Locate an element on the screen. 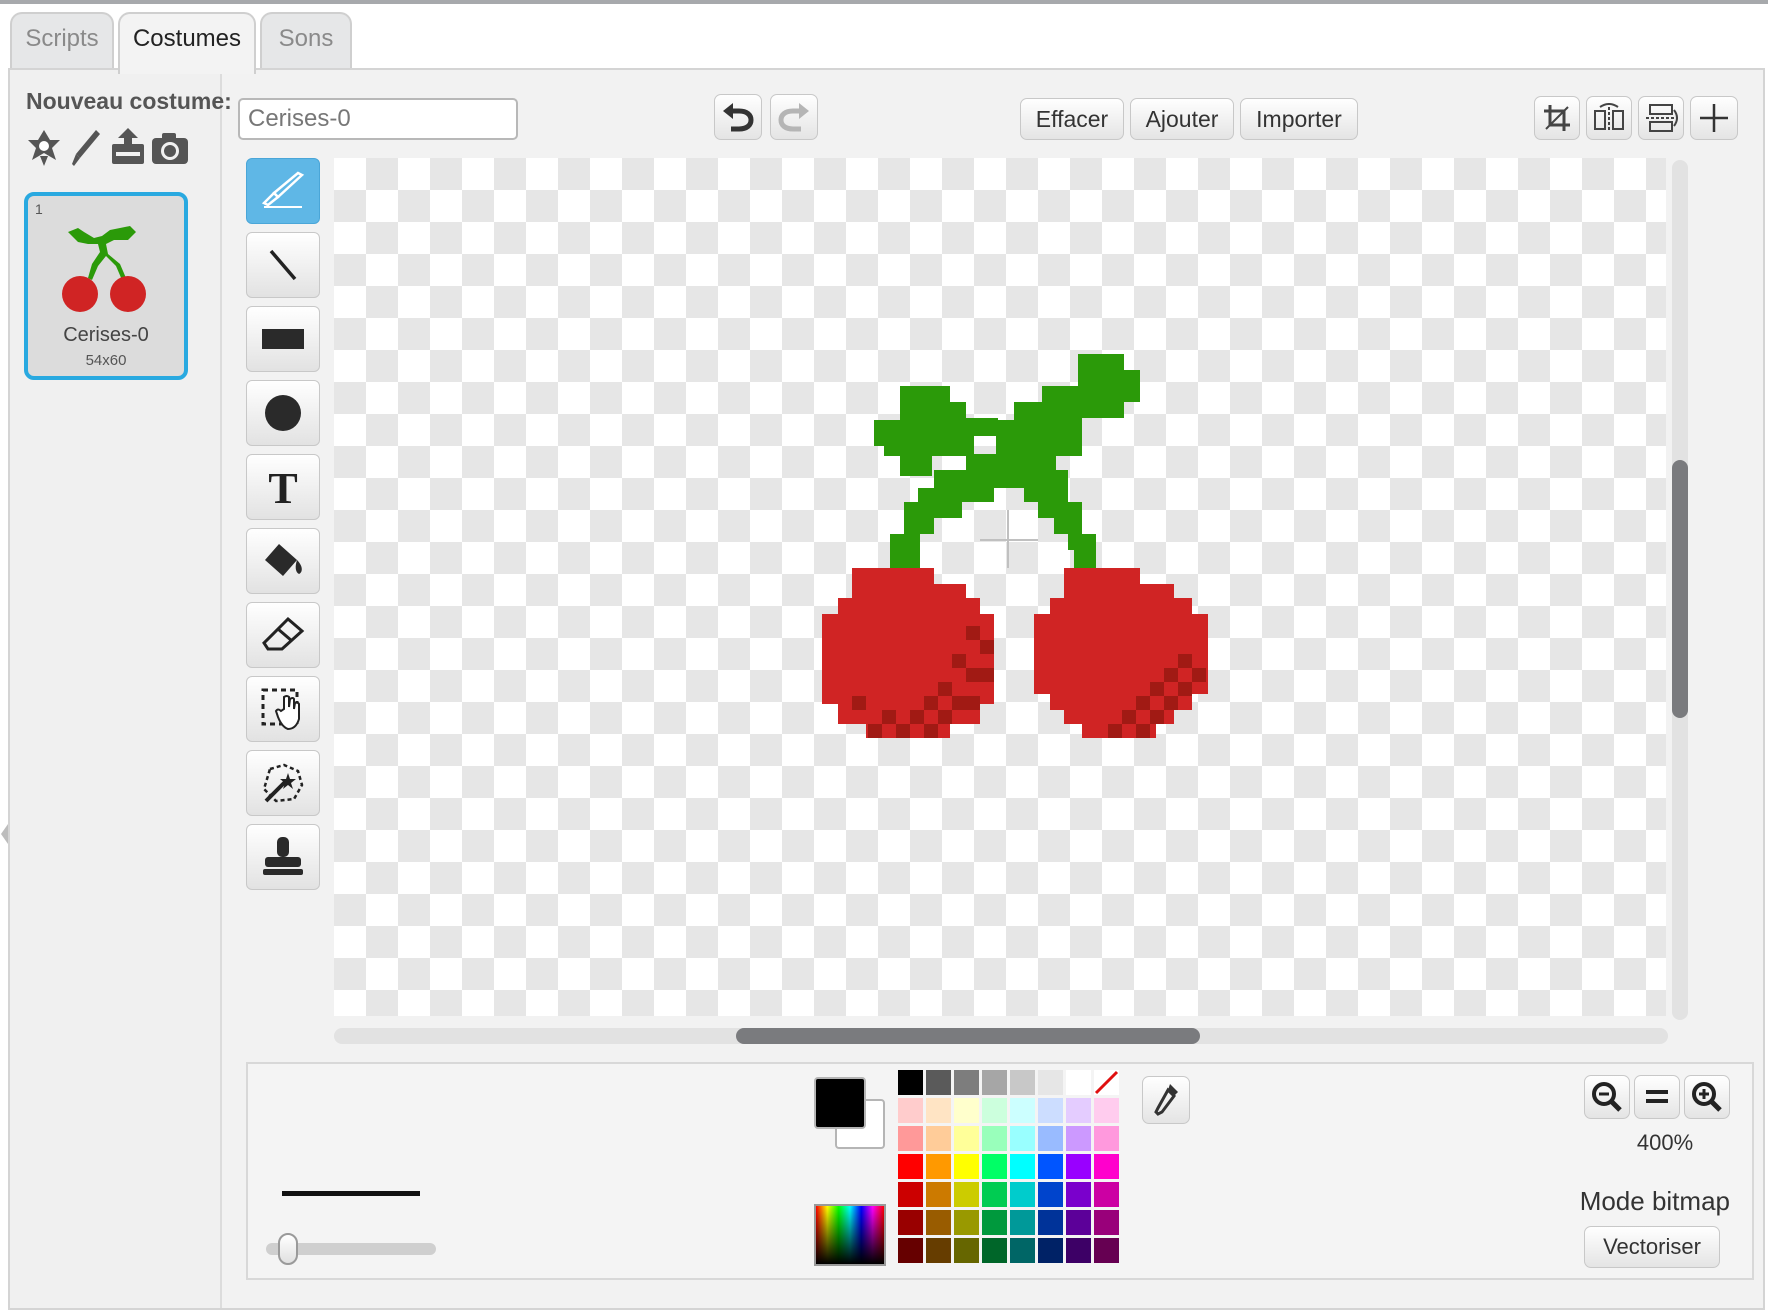 This screenshot has width=1768, height=1314. zoom-out-button is located at coordinates (1607, 1097).